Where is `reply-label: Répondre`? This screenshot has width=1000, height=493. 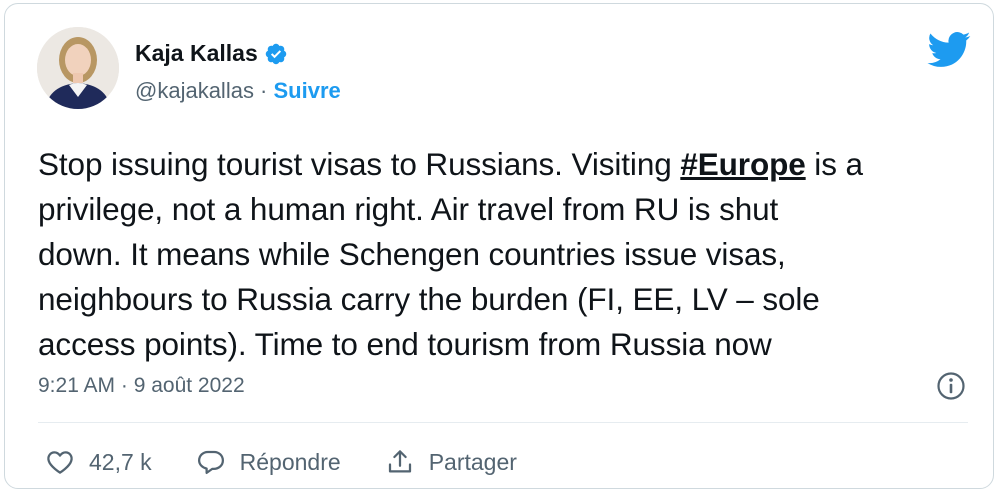 reply-label: Répondre is located at coordinates (290, 461).